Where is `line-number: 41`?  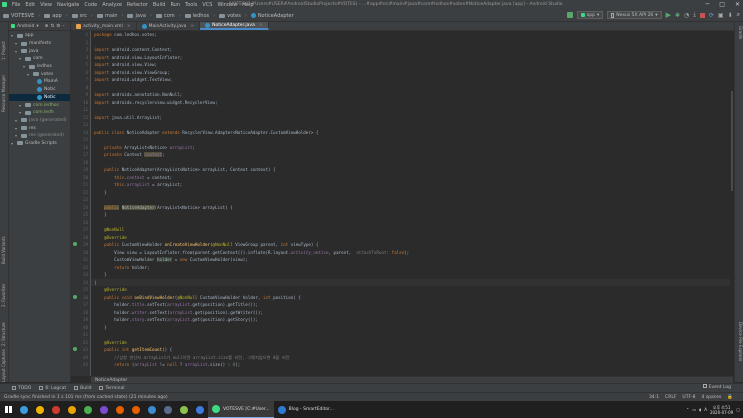 line-number: 41 is located at coordinates (80, 335).